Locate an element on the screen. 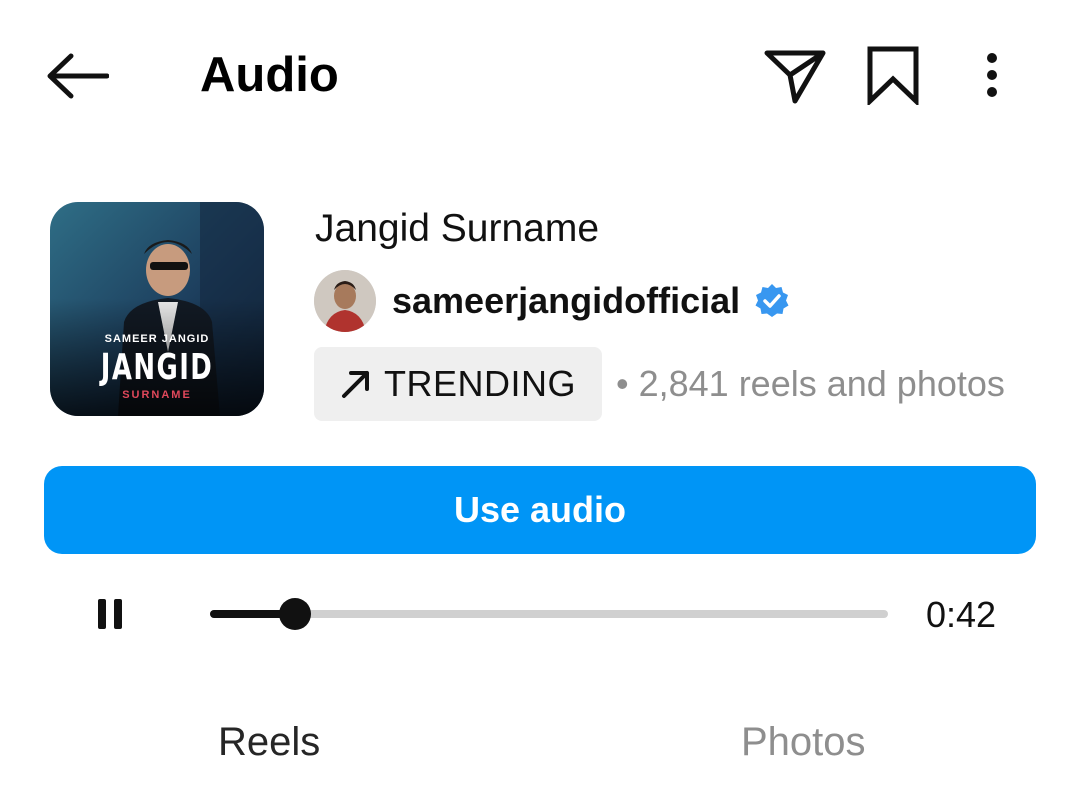 The width and height of the screenshot is (1080, 796). progress-thumb is located at coordinates (295, 614).